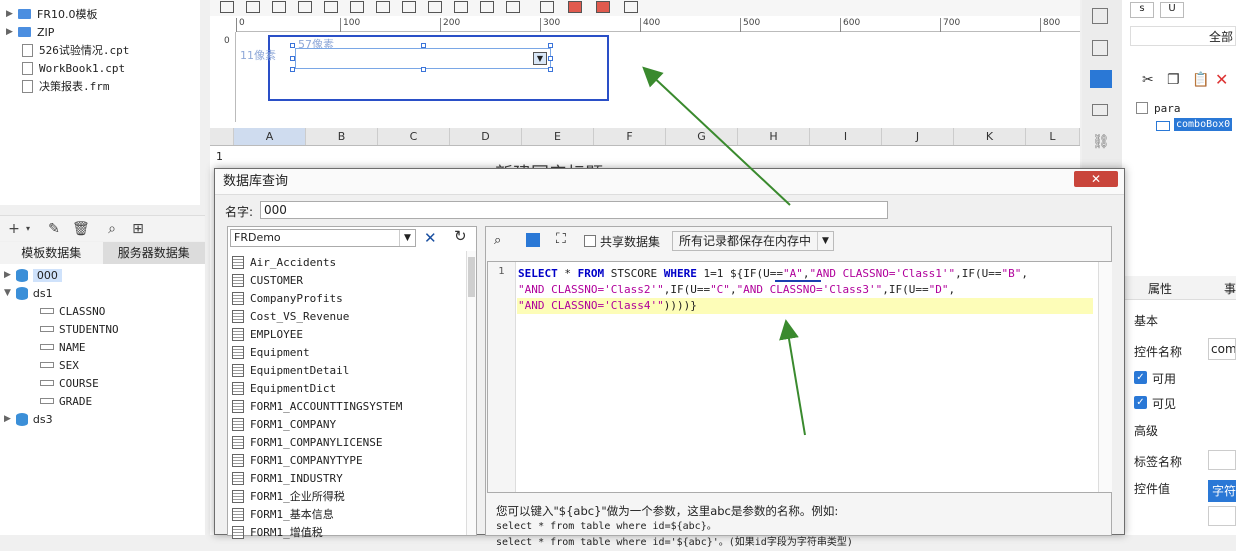 The height and width of the screenshot is (551, 1236). What do you see at coordinates (284, 388) in the screenshot?
I see `table-item: EquipmentDict` at bounding box center [284, 388].